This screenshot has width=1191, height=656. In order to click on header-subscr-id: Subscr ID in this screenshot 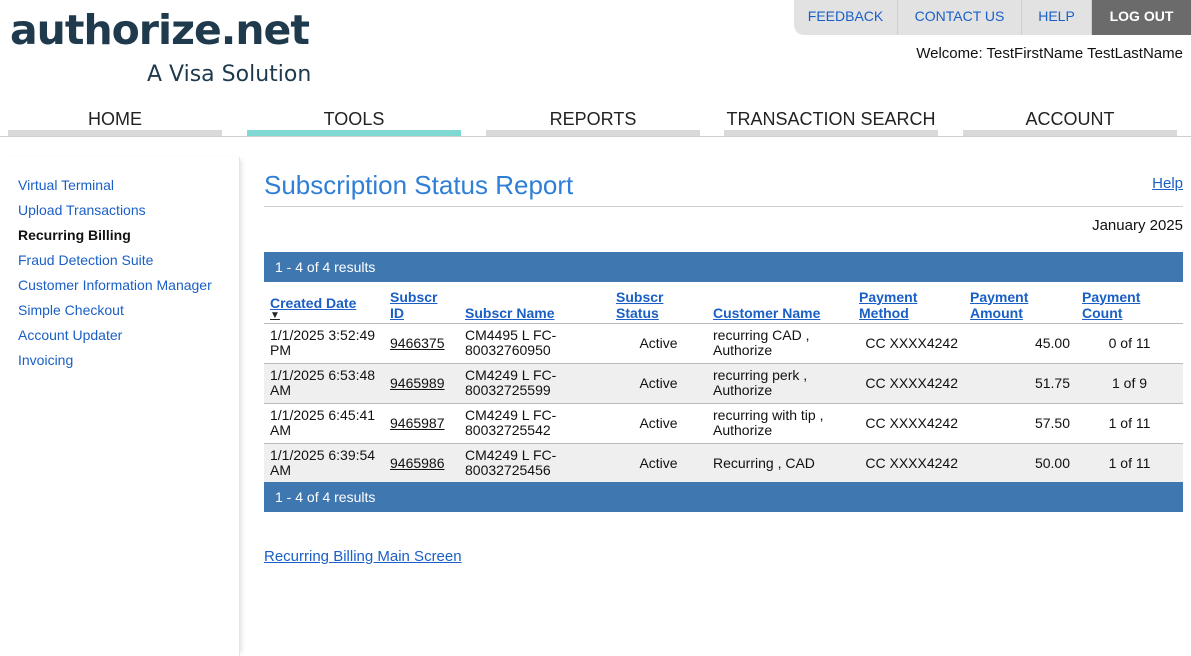, I will do `click(421, 303)`.